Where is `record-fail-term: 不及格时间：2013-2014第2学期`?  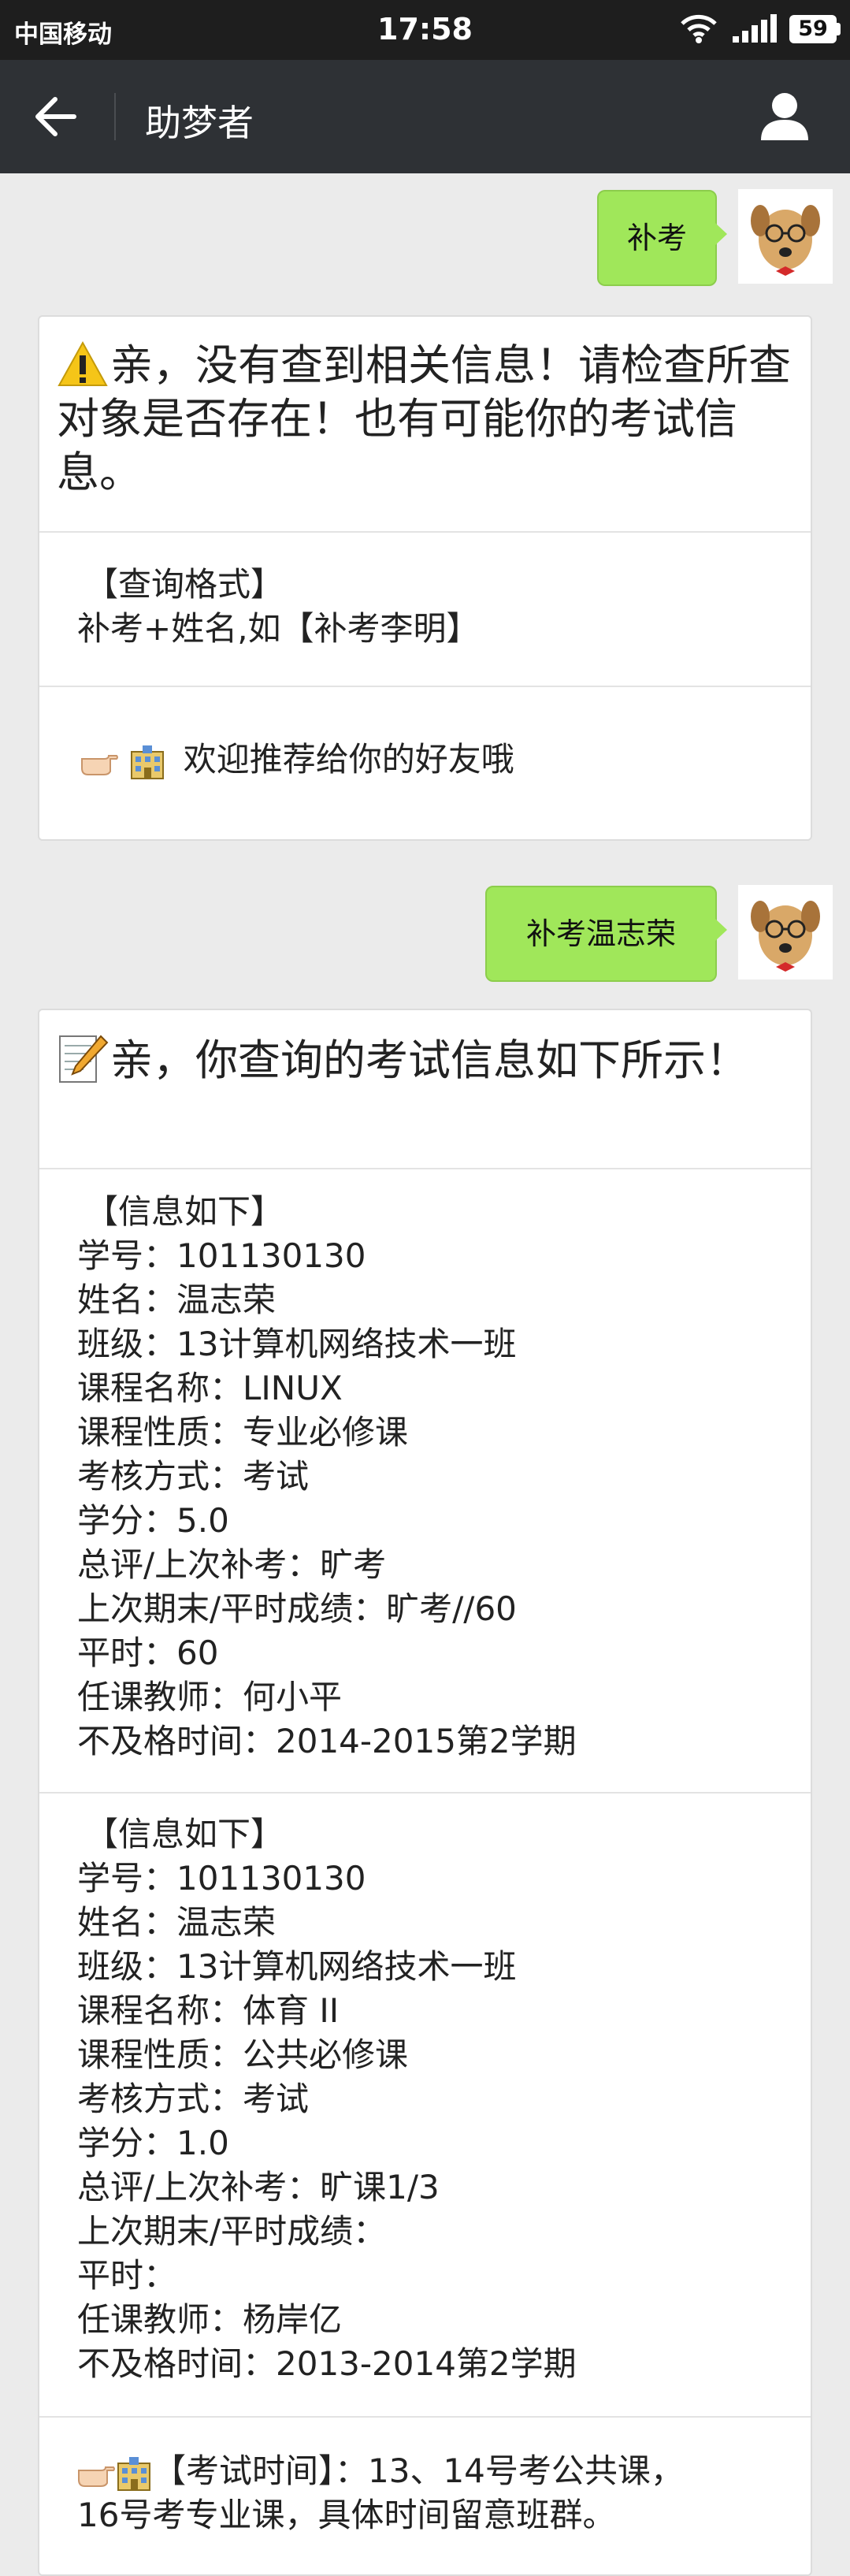 record-fail-term: 不及格时间：2013-2014第2学期 is located at coordinates (327, 2363).